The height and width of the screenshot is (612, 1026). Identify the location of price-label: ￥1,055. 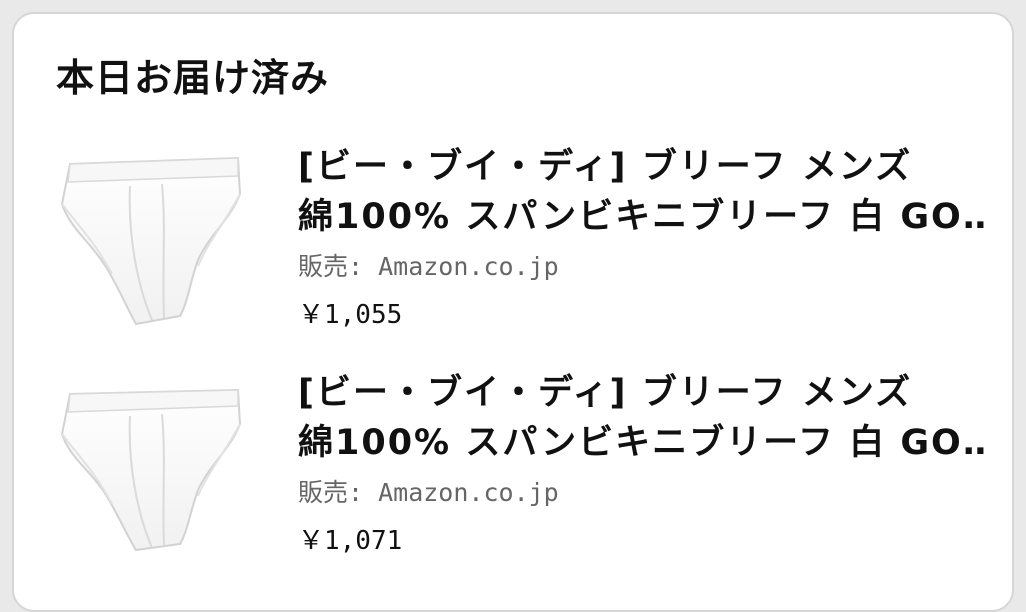
(350, 315).